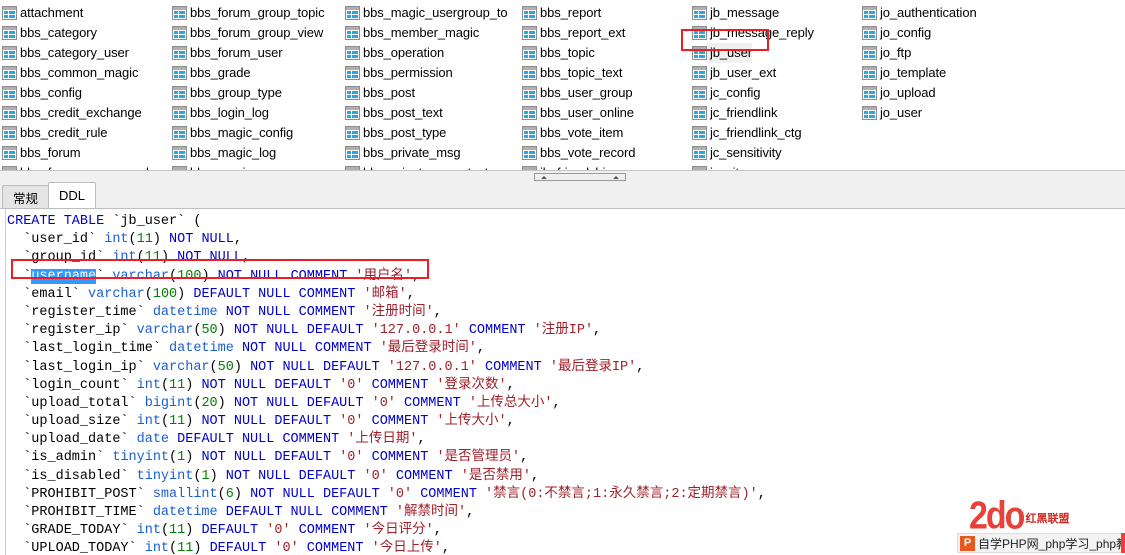 The image size is (1125, 555). What do you see at coordinates (752, 93) in the screenshot?
I see `table-list-item: jc_config` at bounding box center [752, 93].